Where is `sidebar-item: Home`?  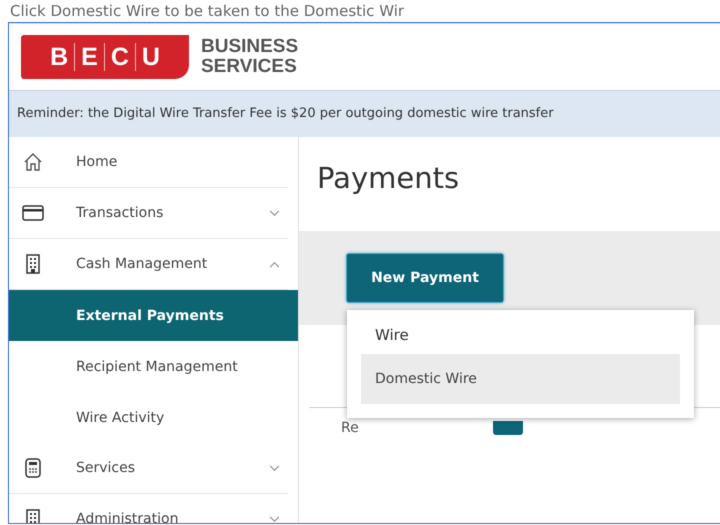
sidebar-item: Home is located at coordinates (148, 162).